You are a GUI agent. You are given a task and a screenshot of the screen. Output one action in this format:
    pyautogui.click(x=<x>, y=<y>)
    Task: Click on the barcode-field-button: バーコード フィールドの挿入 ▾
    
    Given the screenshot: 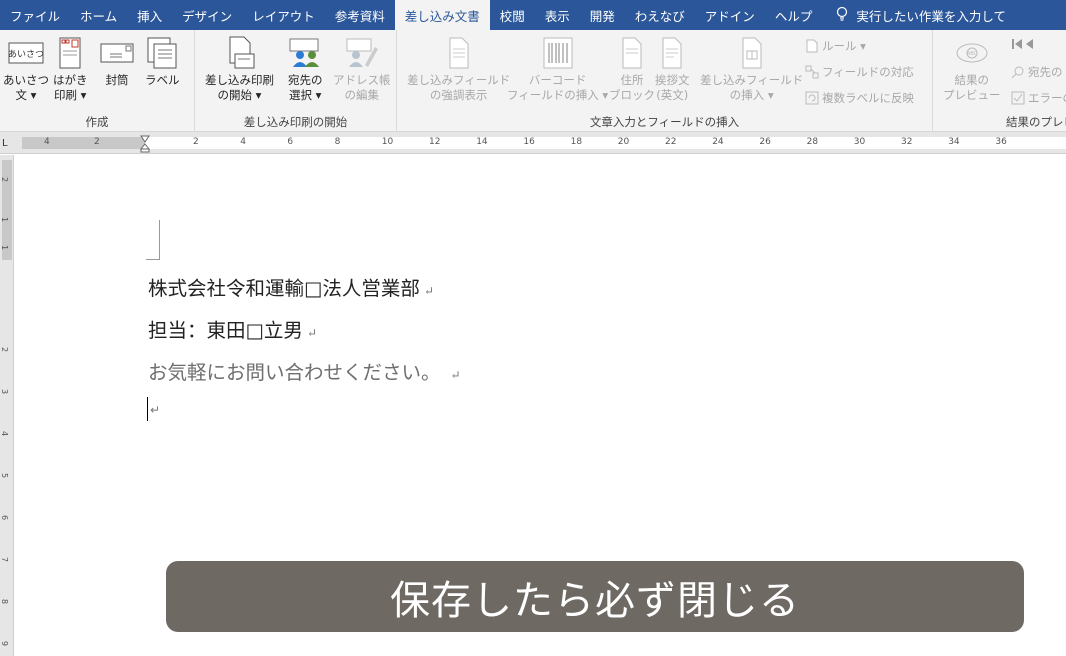 What is the action you would take?
    pyautogui.click(x=557, y=69)
    